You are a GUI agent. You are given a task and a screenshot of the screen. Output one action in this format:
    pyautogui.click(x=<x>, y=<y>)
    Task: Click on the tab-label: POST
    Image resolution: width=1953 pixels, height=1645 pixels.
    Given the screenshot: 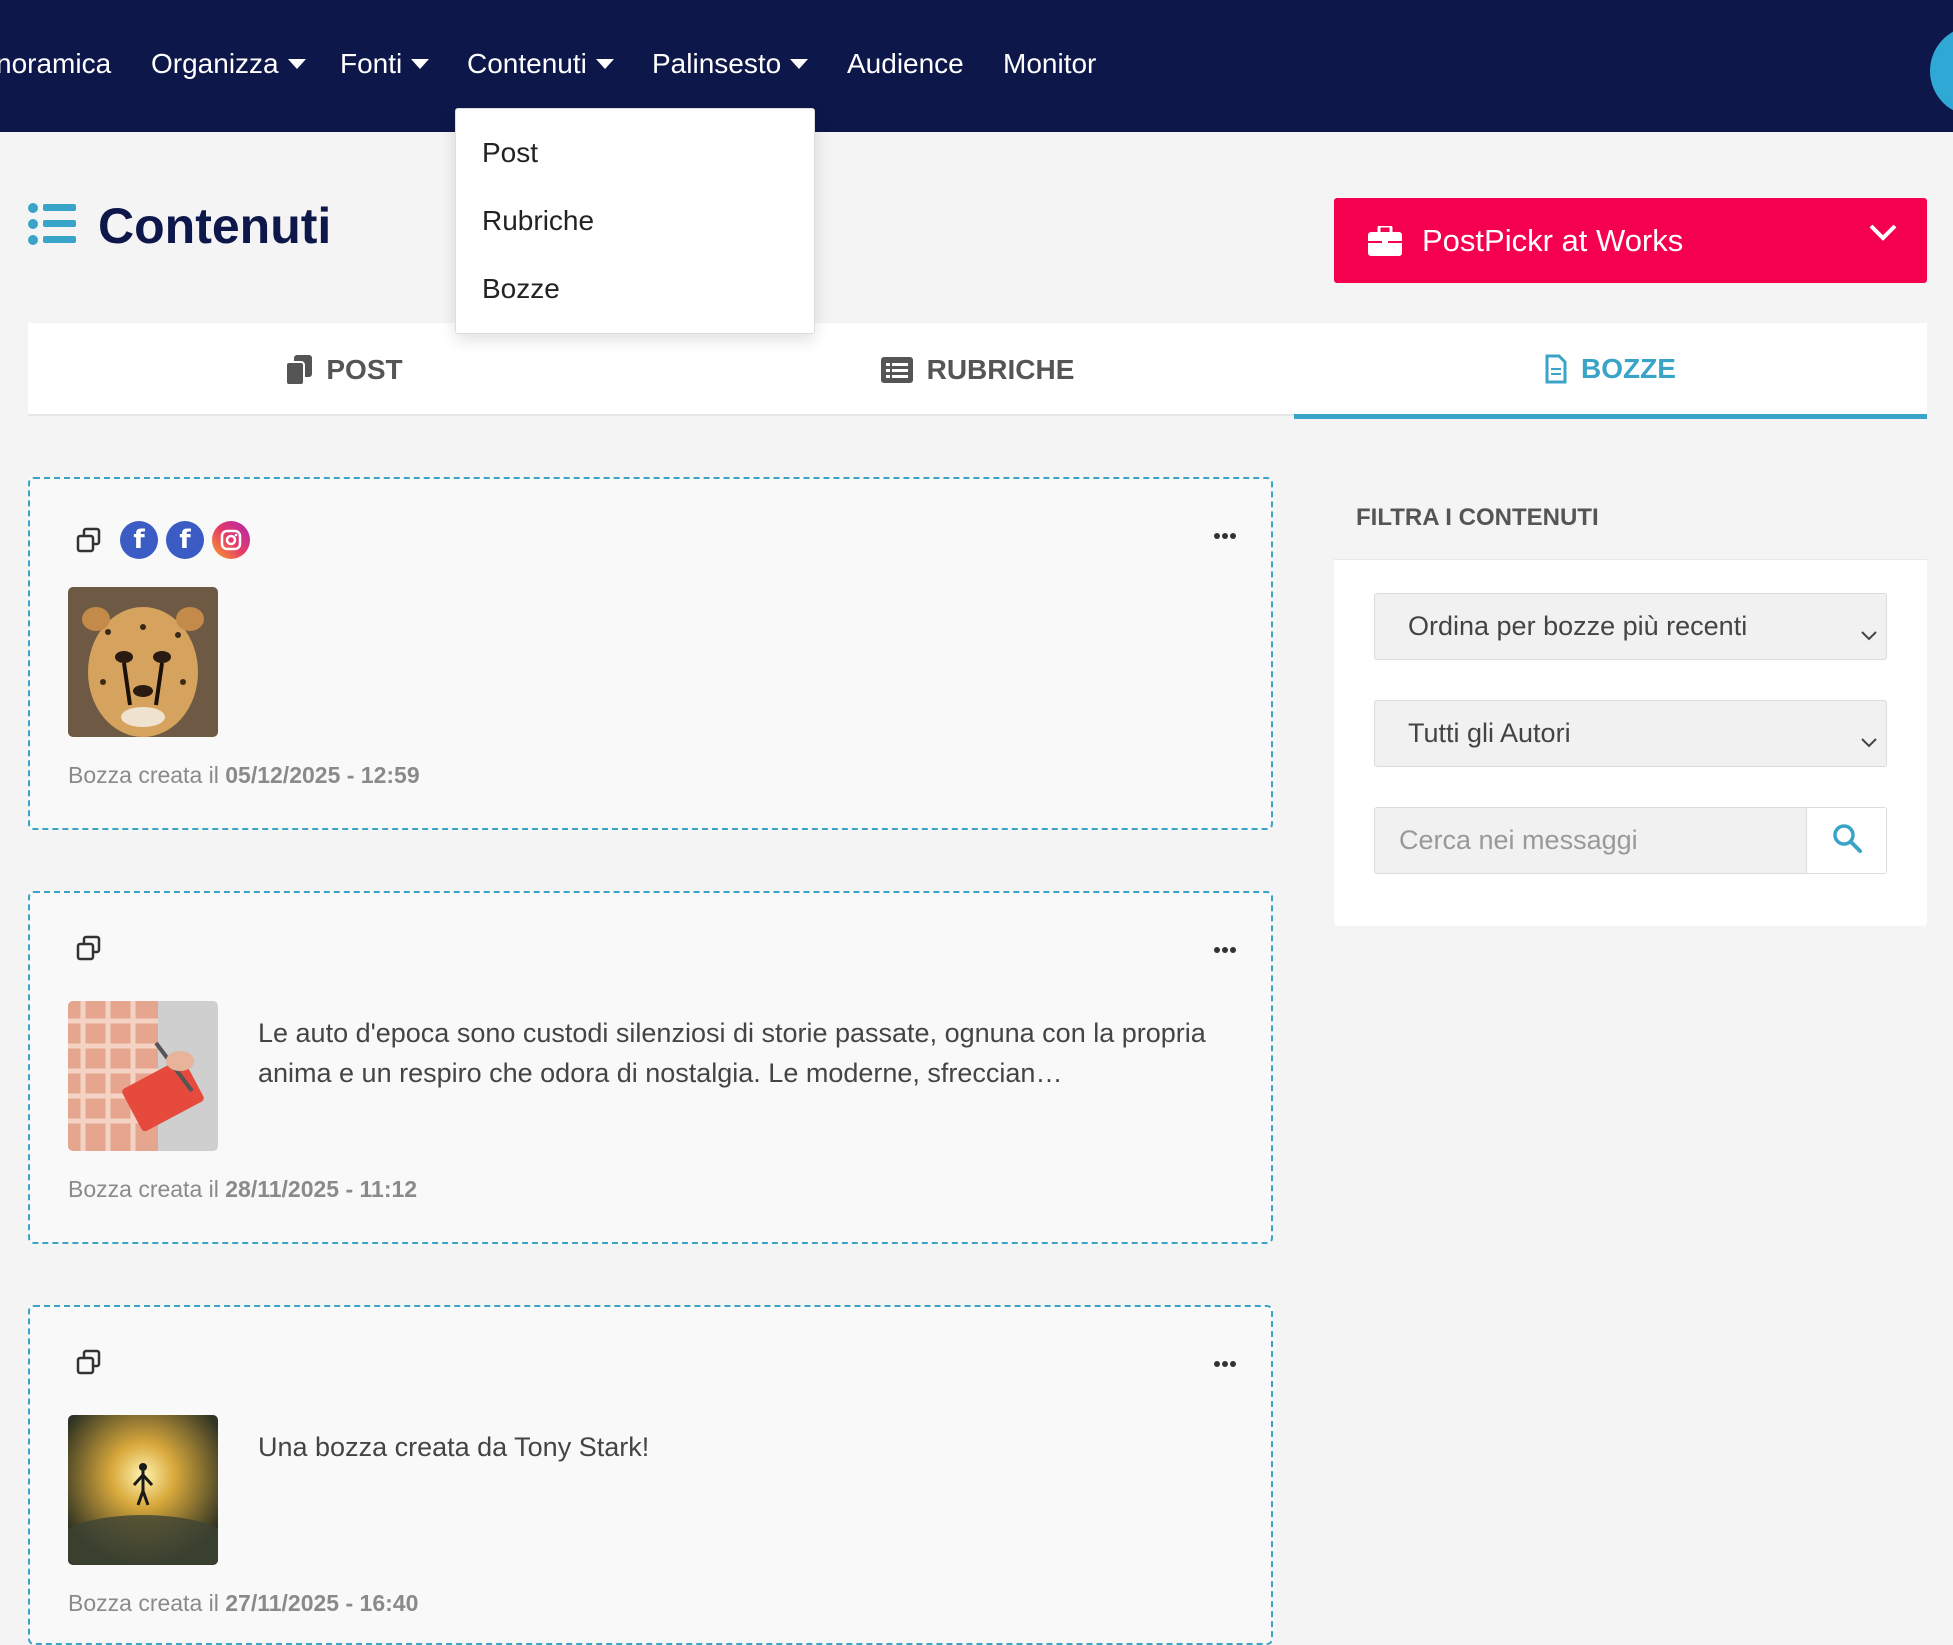 What is the action you would take?
    pyautogui.click(x=364, y=369)
    